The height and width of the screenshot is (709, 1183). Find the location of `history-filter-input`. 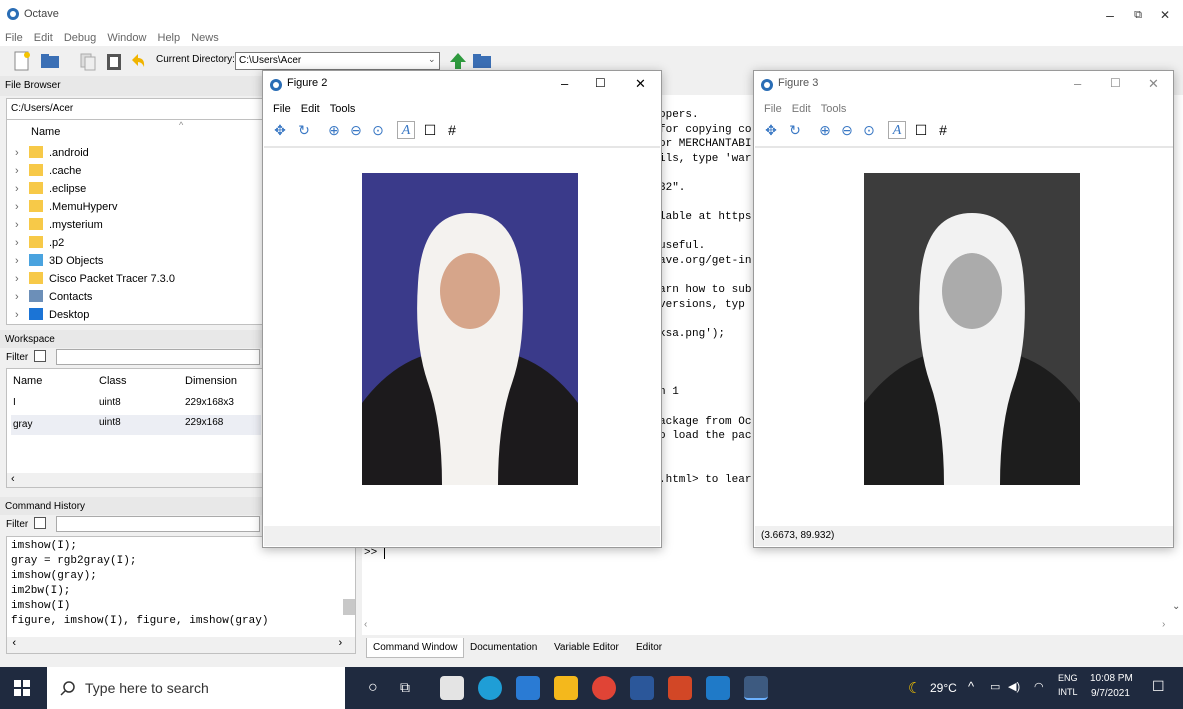

history-filter-input is located at coordinates (158, 524).